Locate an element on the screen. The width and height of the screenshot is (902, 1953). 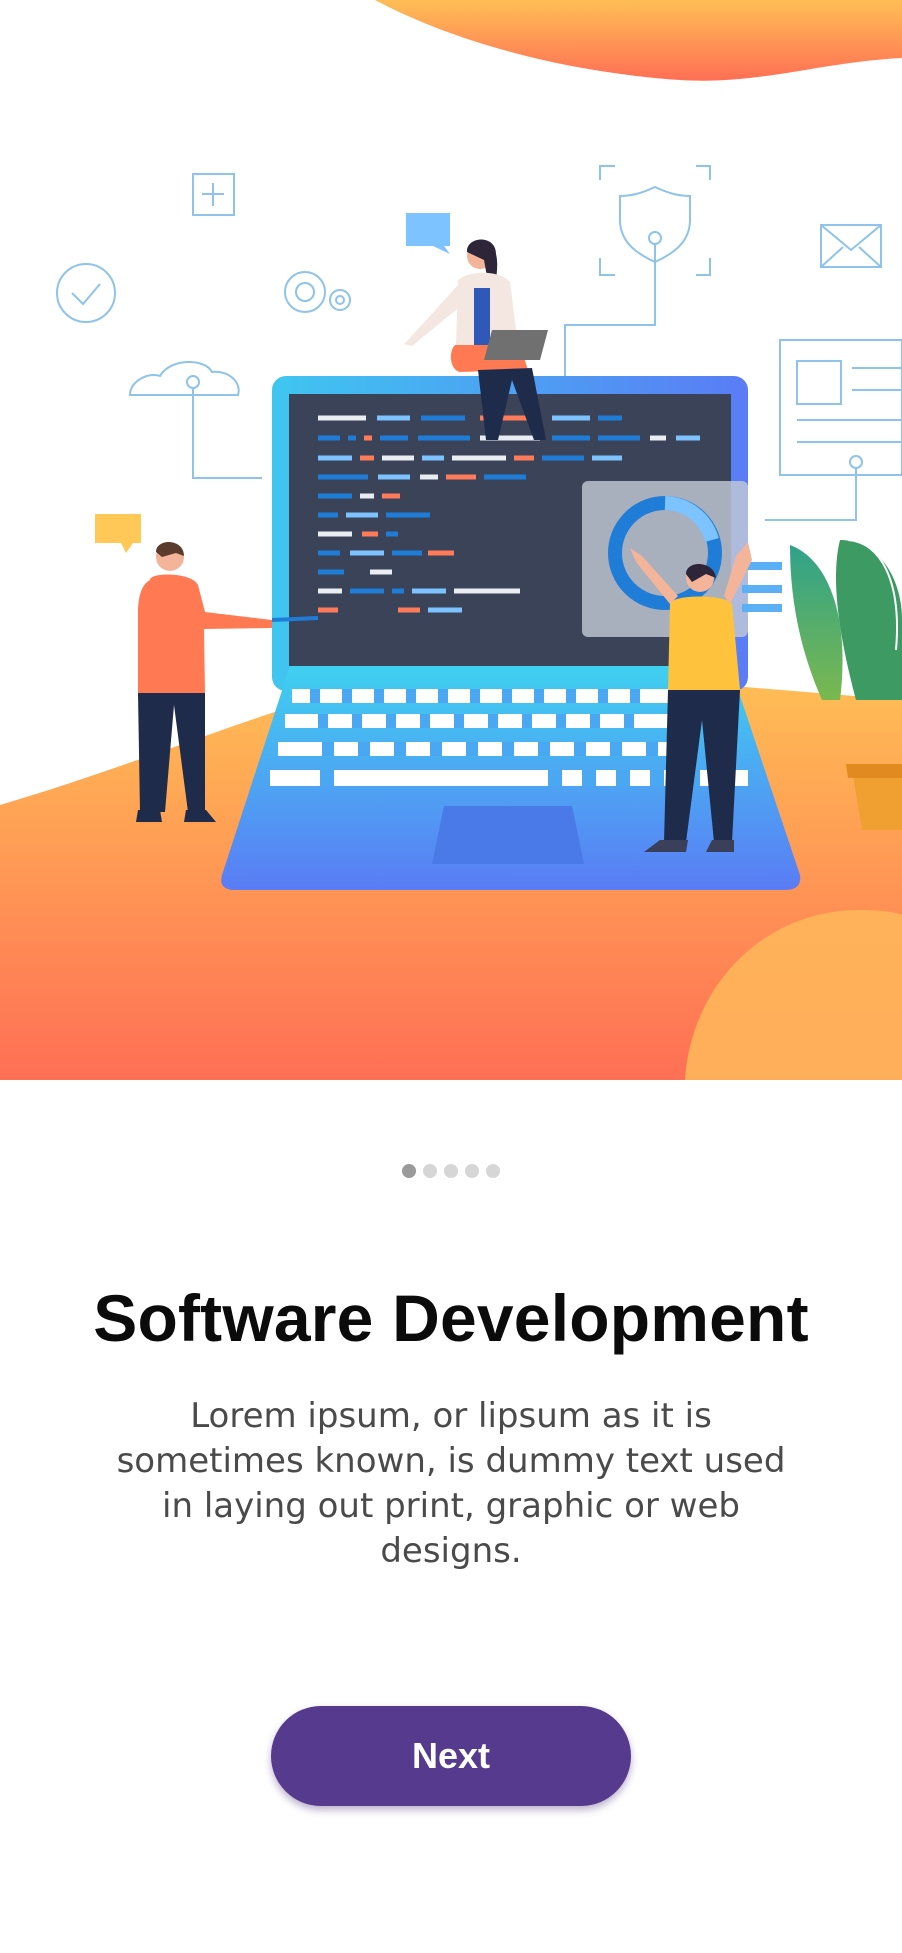
plus-icon is located at coordinates (213, 194).